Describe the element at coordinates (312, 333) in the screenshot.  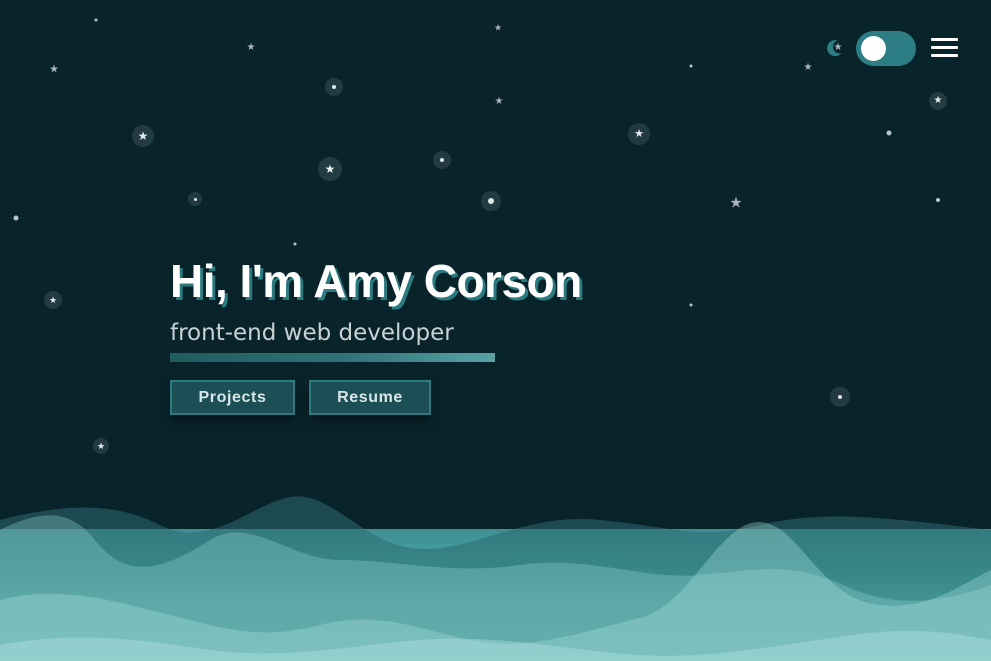
I see `hero-subtitle: front-end web developer` at that location.